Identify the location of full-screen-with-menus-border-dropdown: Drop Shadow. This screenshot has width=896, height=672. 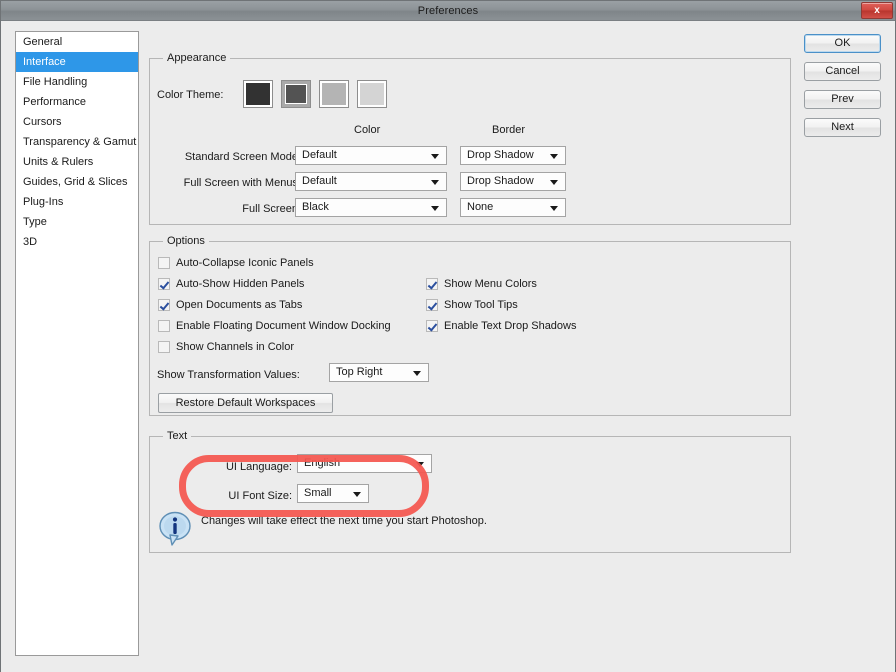
(513, 181).